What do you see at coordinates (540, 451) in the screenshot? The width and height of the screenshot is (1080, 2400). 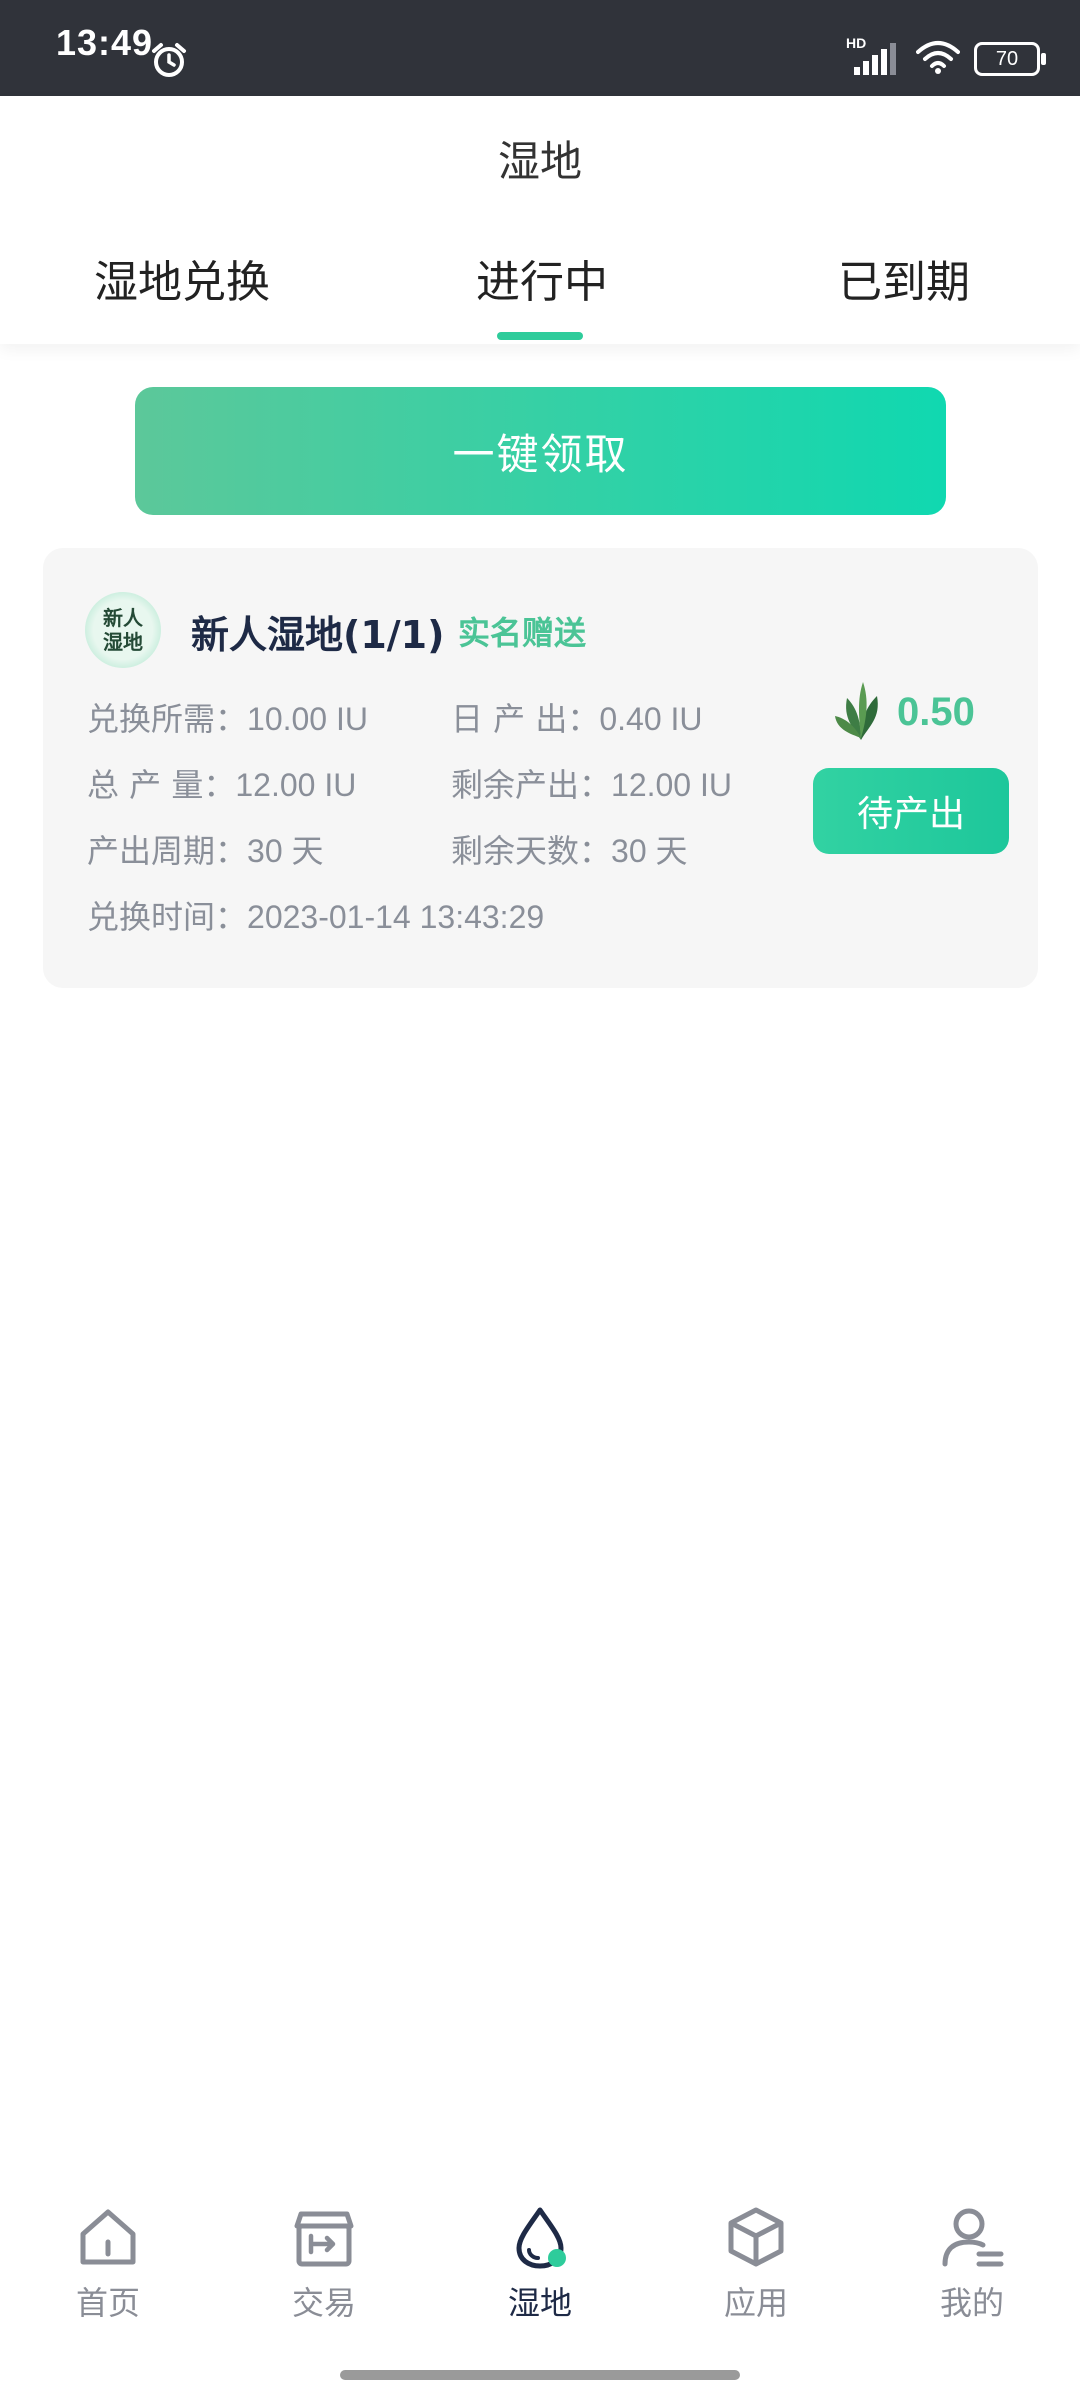 I see `claim-all-button: 一键领取` at bounding box center [540, 451].